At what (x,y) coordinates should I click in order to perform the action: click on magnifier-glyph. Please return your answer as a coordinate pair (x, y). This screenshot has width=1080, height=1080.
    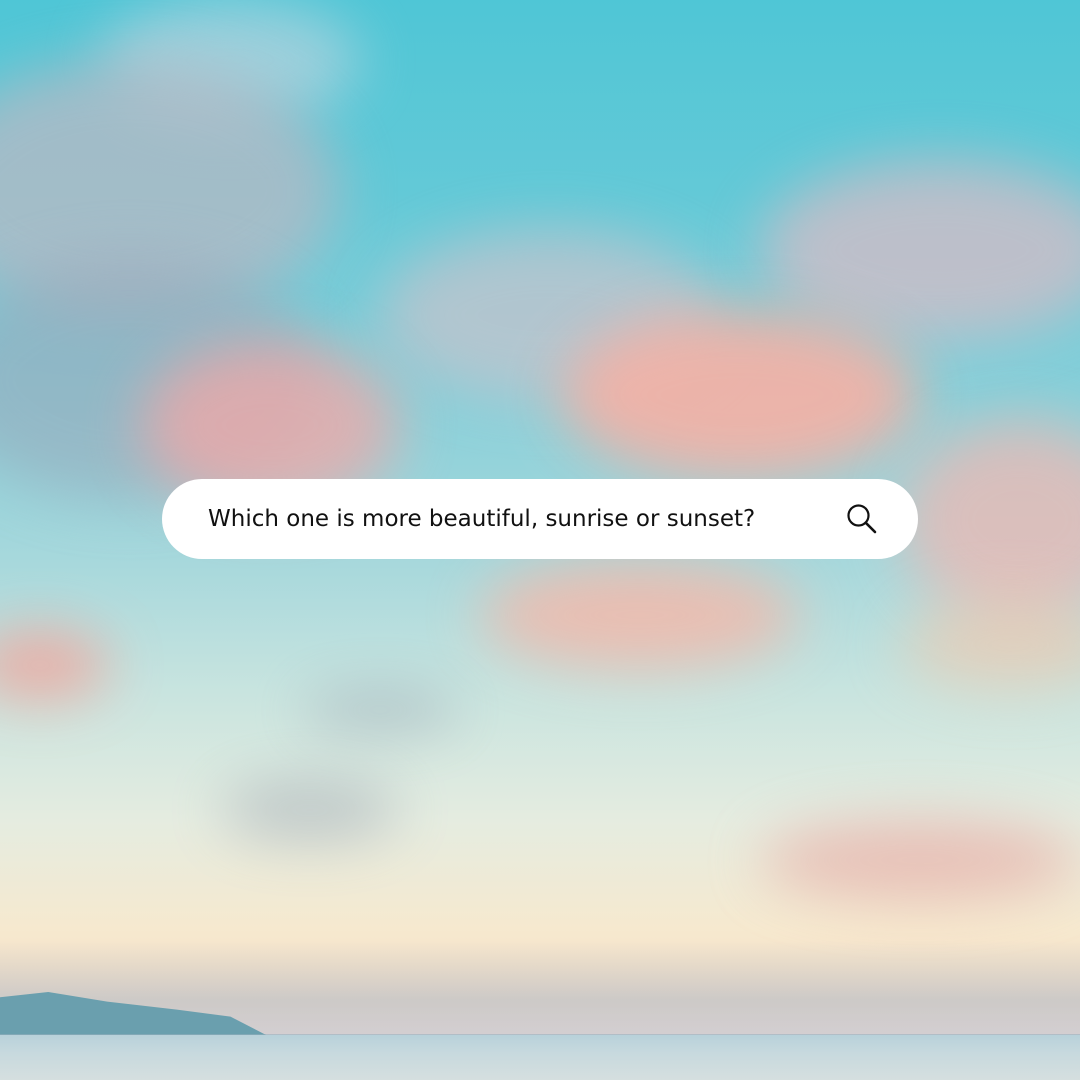
    Looking at the image, I should click on (862, 519).